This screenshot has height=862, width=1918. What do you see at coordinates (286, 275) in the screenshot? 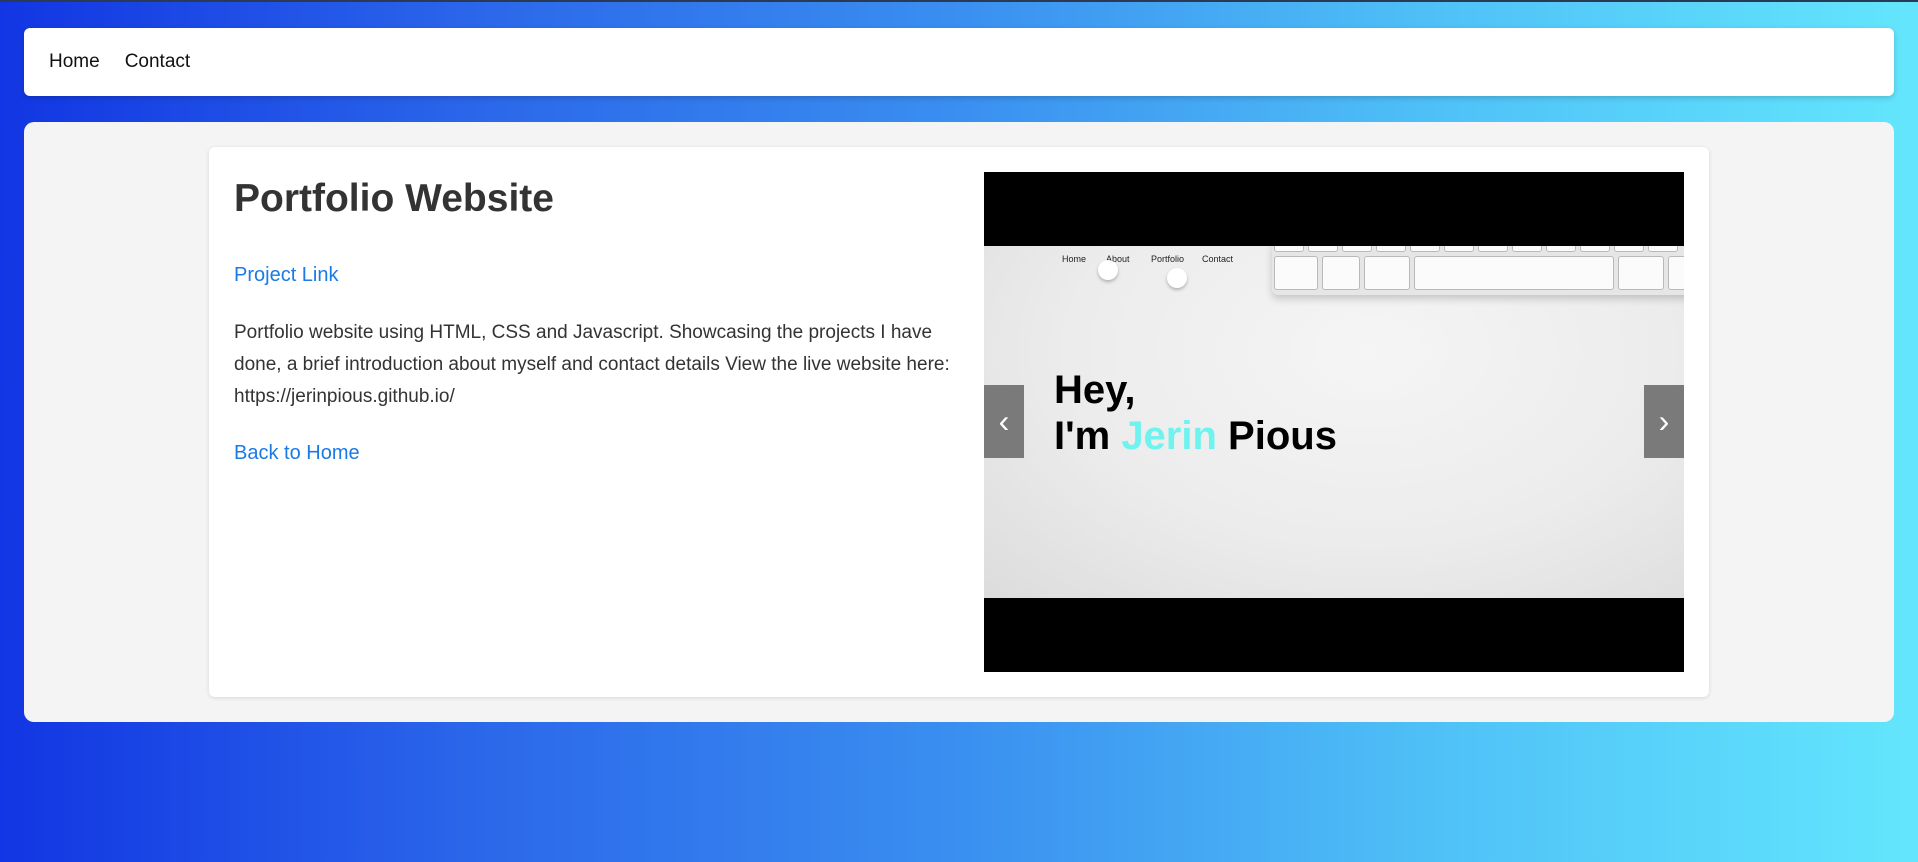
I see `project-link: Project Link` at bounding box center [286, 275].